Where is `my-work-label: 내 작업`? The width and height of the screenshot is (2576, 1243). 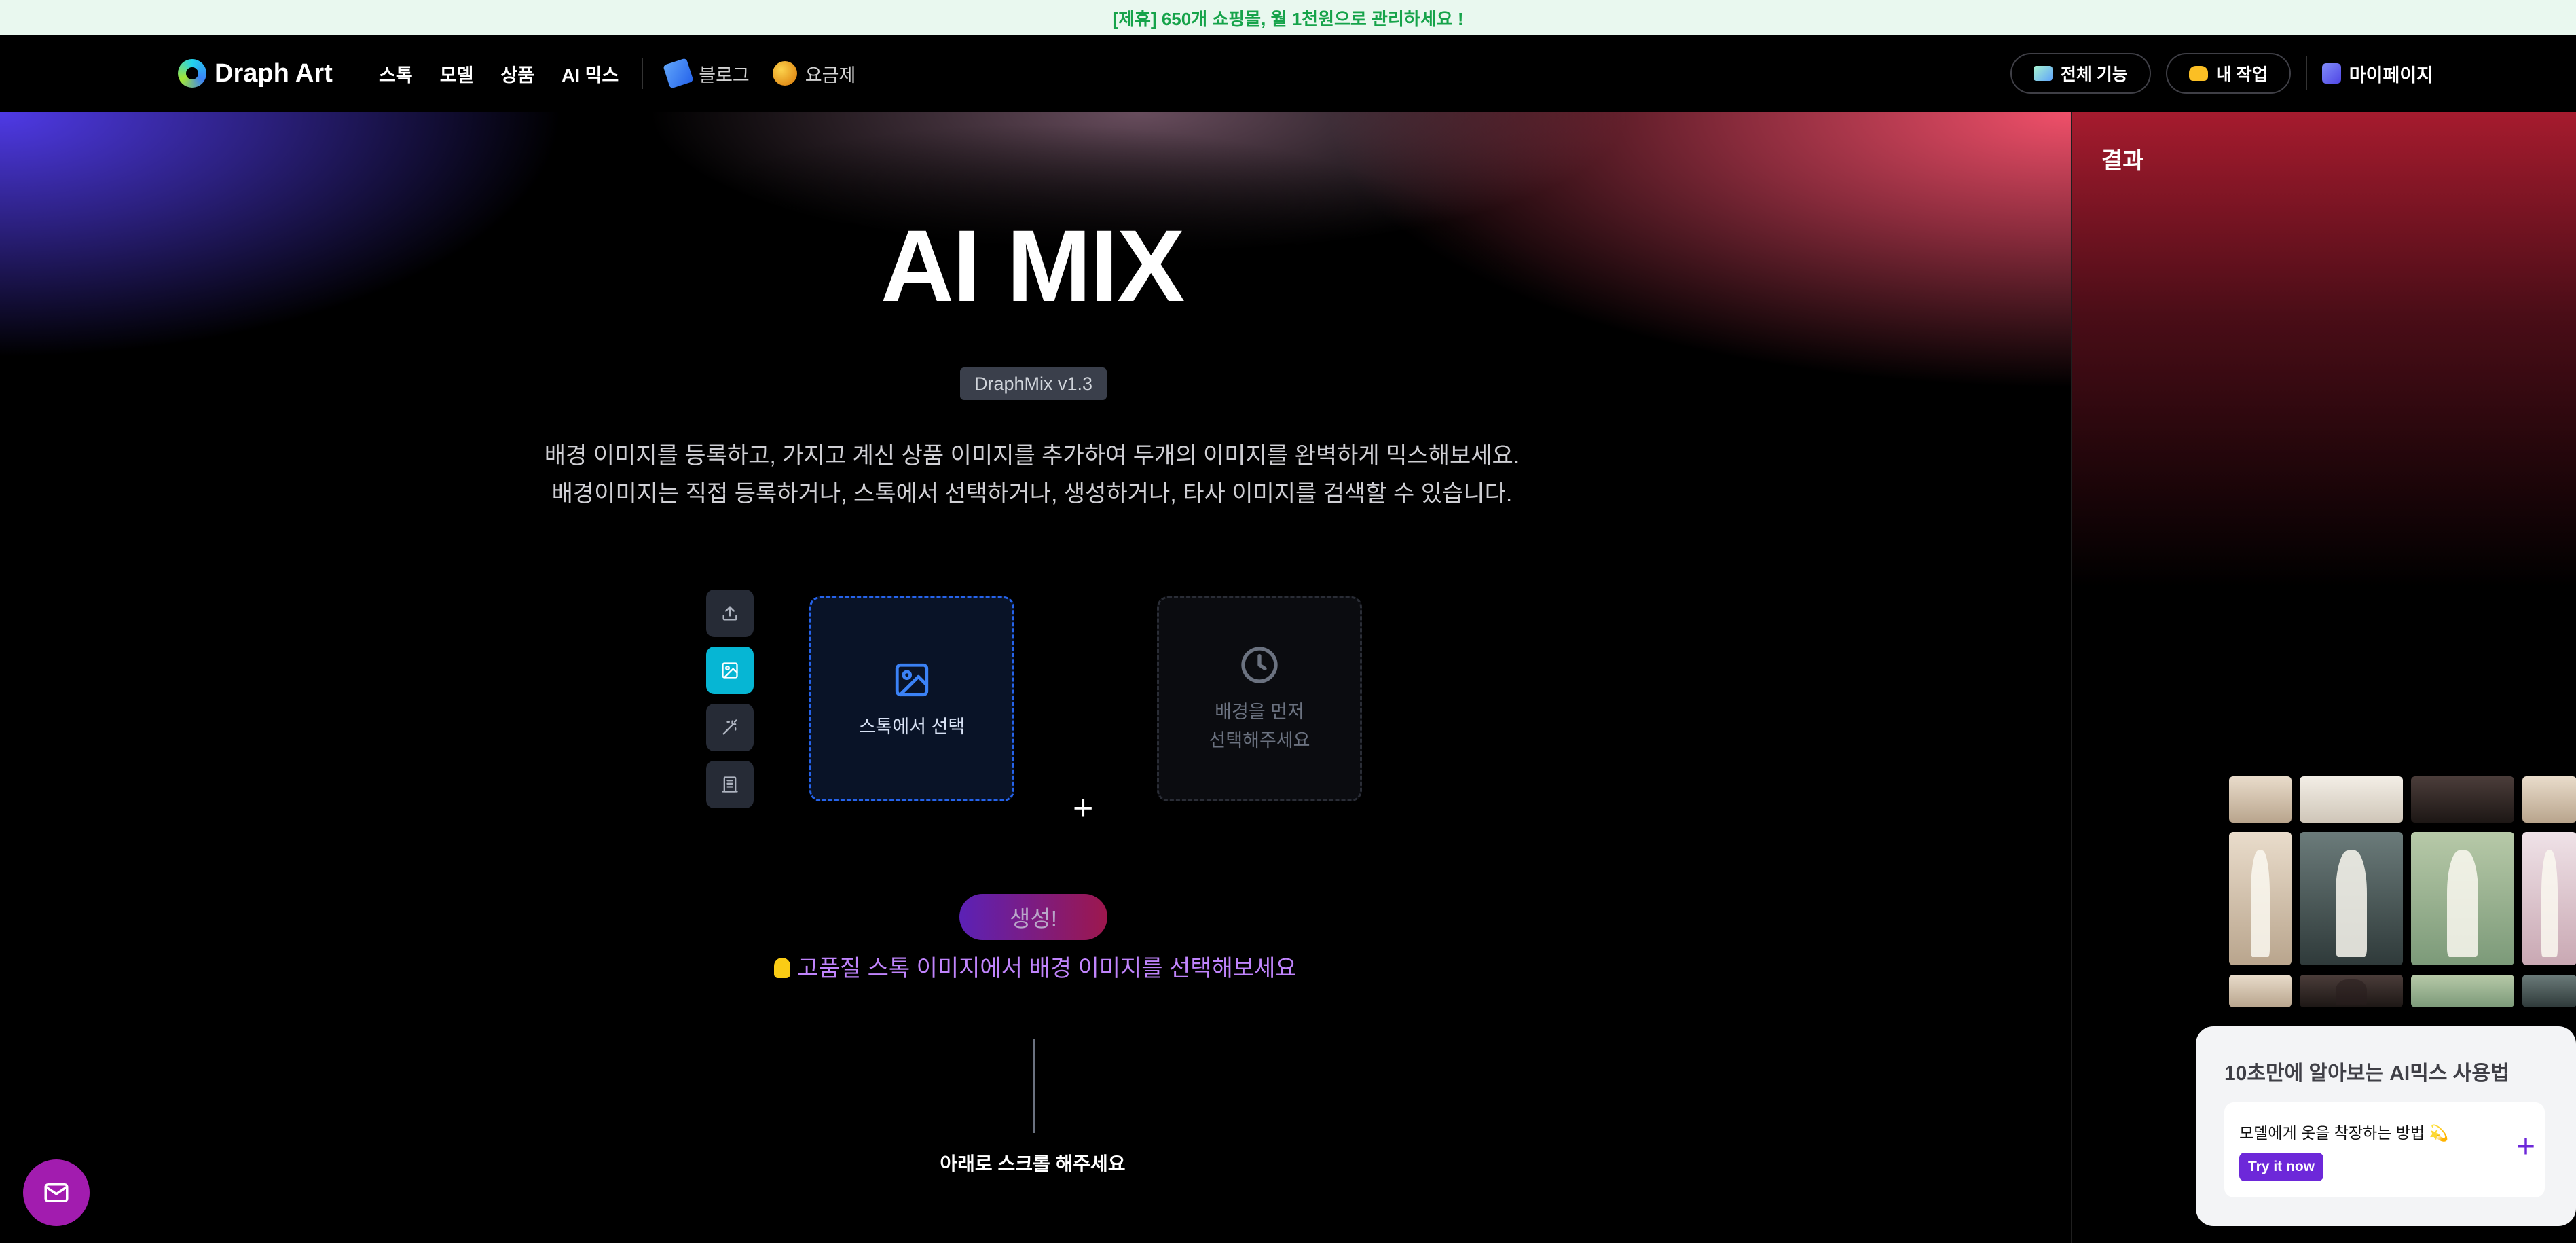
my-work-label: 내 작업 is located at coordinates (2241, 74).